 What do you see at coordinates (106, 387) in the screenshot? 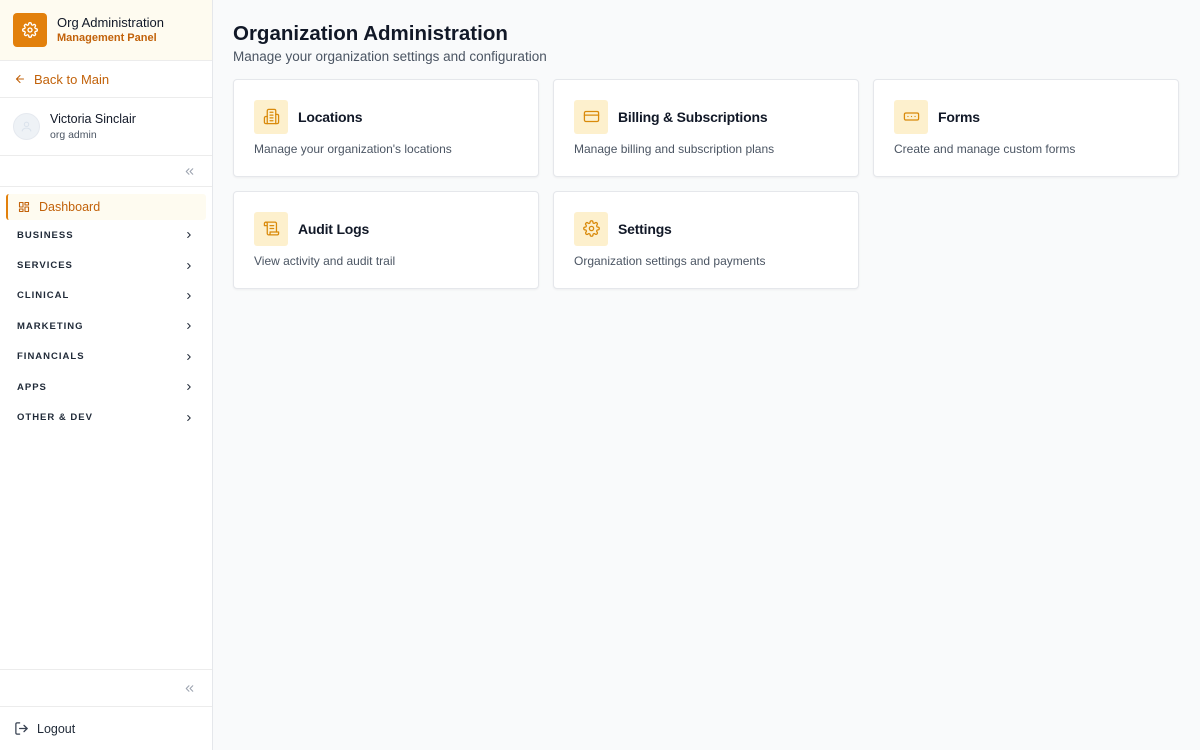
I see `sidebar-section-apps: APPS` at bounding box center [106, 387].